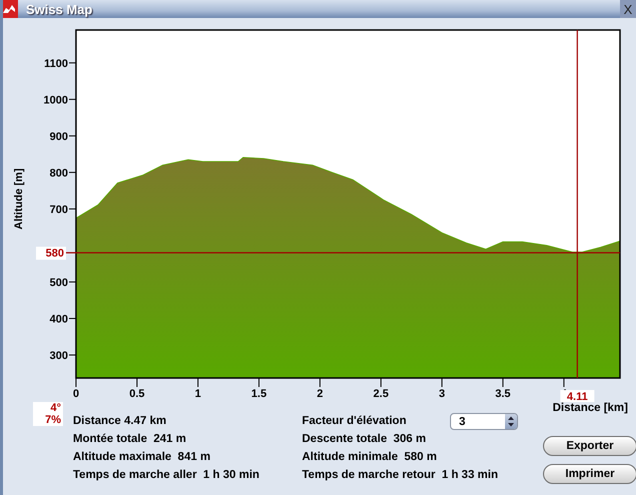 This screenshot has height=495, width=636. I want to click on stat-text: Temps de marche retour 1 h 33 min, so click(400, 475).